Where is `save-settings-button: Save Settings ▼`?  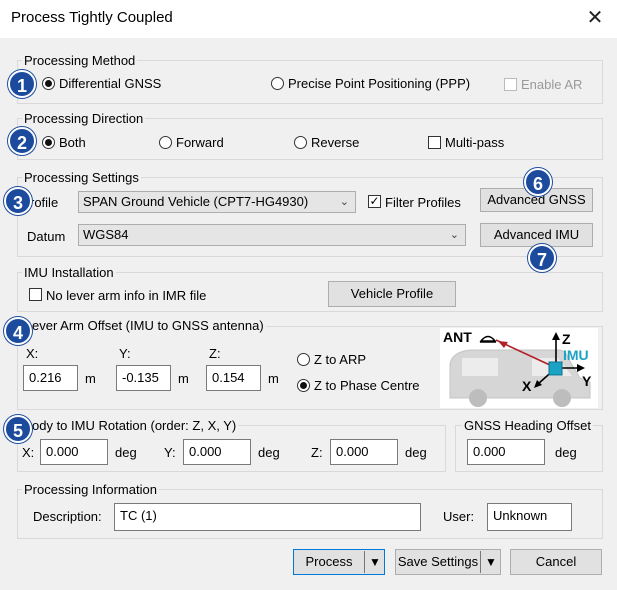 save-settings-button: Save Settings ▼ is located at coordinates (448, 562).